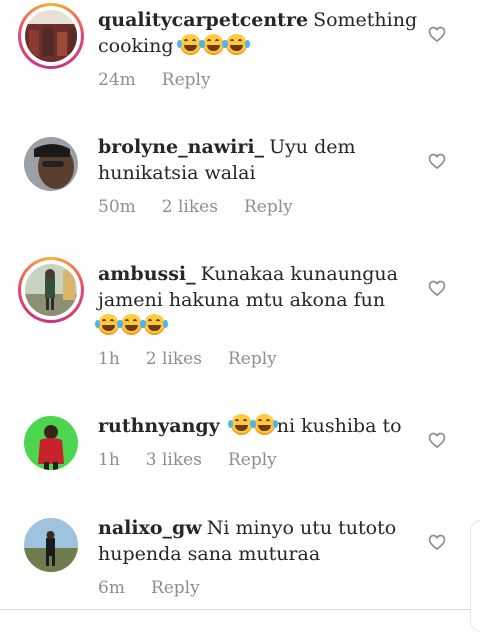 The height and width of the screenshot is (632, 480). What do you see at coordinates (150, 528) in the screenshot?
I see `comment-username: nalixo_gw` at bounding box center [150, 528].